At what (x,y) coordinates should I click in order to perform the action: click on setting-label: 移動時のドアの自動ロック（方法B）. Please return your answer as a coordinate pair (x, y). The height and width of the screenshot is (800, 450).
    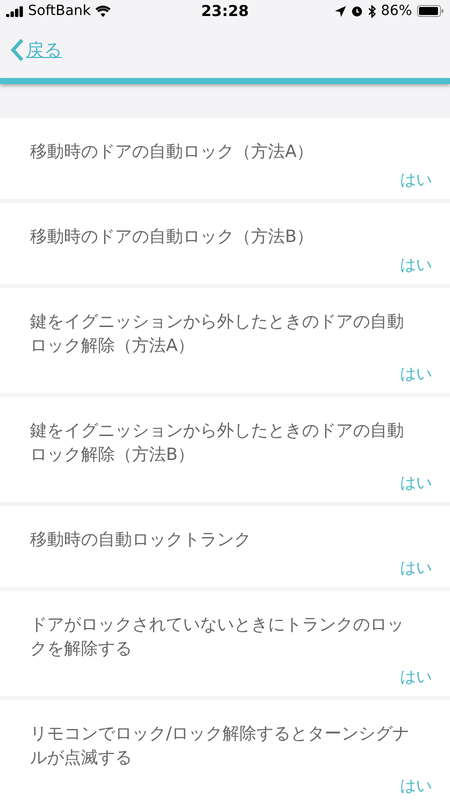
    Looking at the image, I should click on (172, 237).